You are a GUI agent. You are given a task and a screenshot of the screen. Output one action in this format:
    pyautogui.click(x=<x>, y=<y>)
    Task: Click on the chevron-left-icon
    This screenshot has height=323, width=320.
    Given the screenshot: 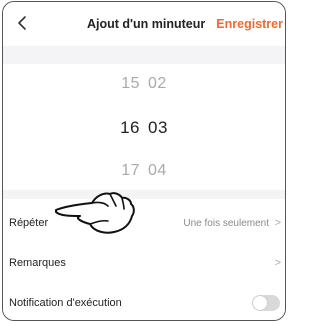 What is the action you would take?
    pyautogui.click(x=22, y=23)
    